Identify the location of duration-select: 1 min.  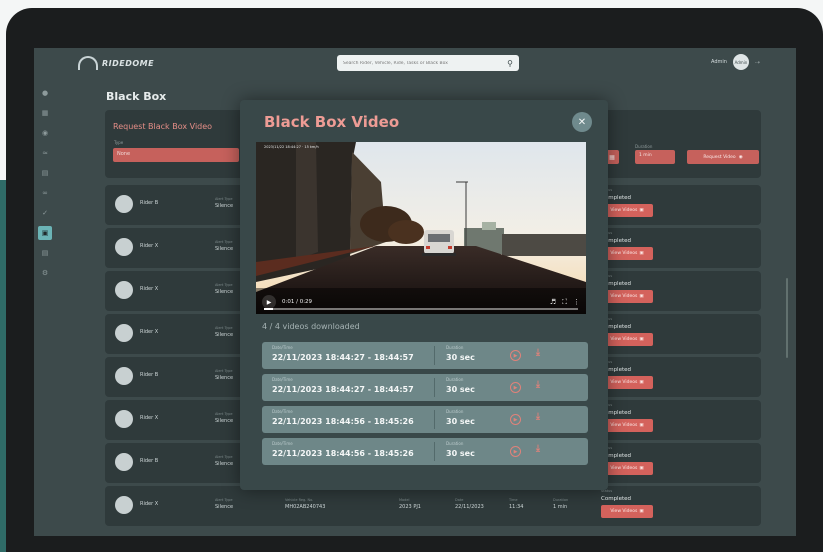
(655, 157).